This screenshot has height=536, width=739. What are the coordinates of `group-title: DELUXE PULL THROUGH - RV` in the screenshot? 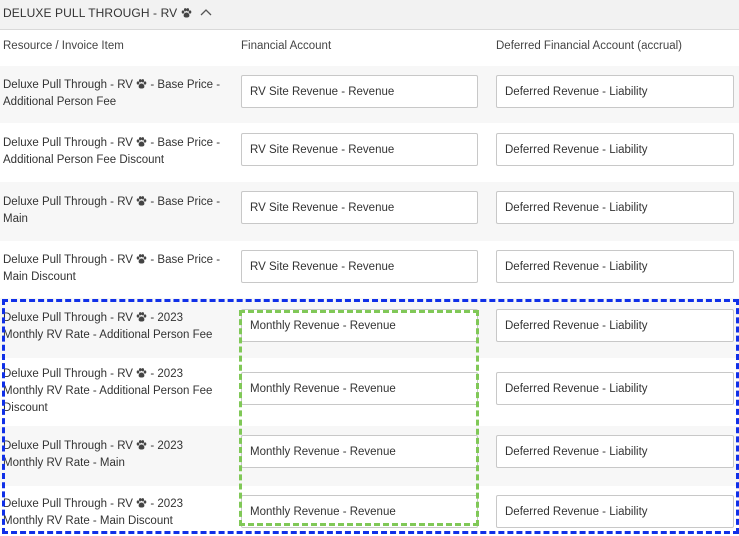 It's located at (107, 12).